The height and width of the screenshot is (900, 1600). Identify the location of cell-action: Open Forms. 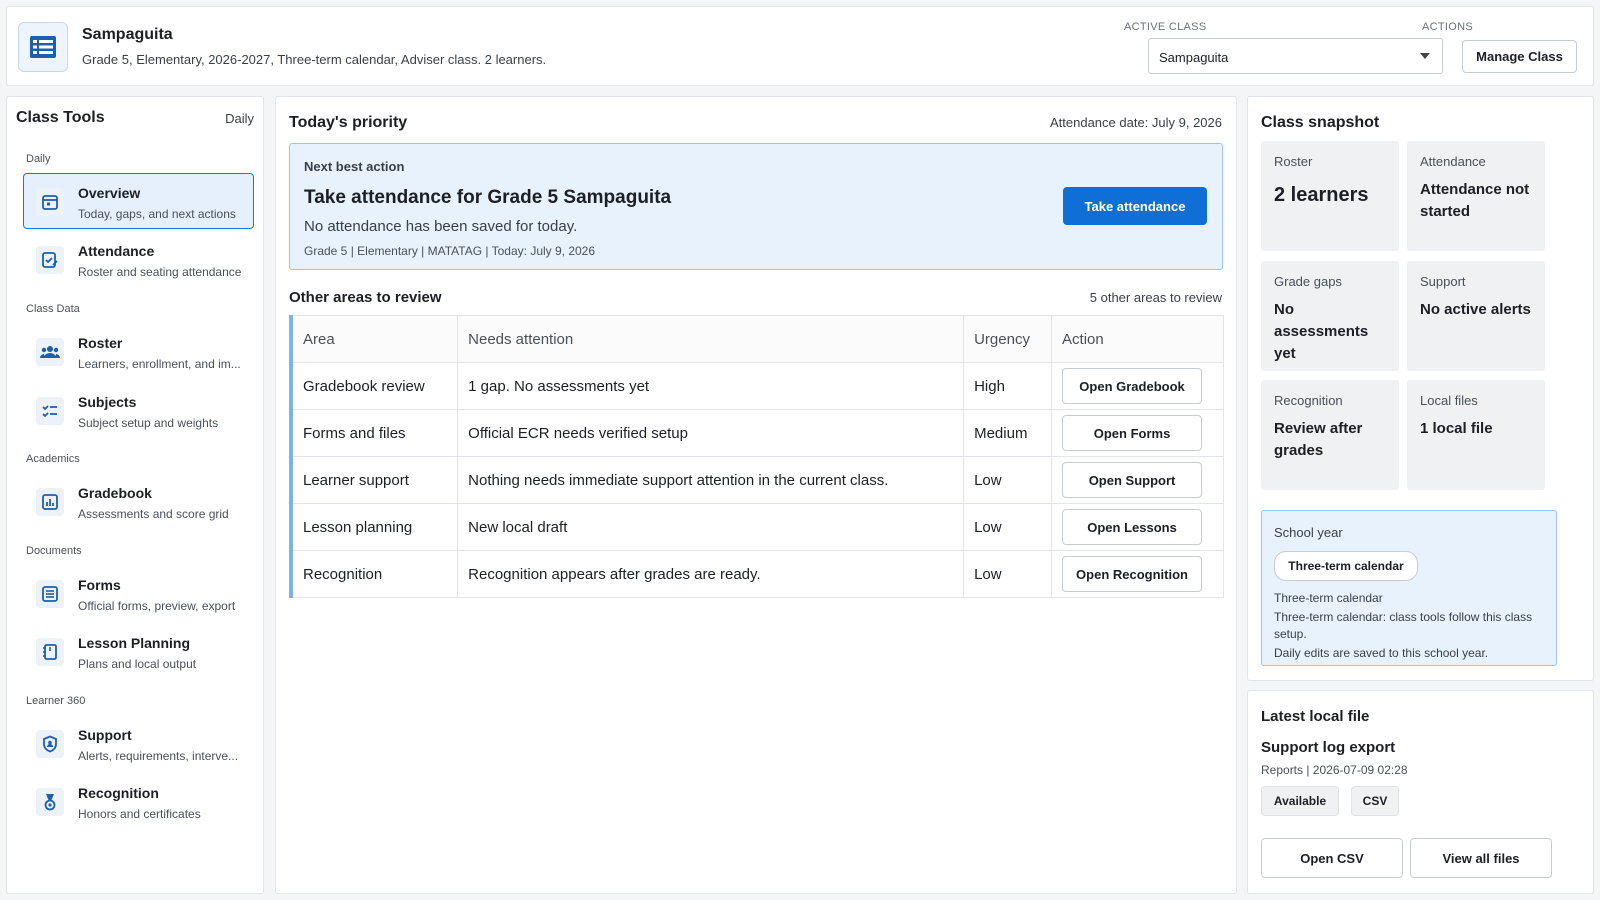
(1137, 433).